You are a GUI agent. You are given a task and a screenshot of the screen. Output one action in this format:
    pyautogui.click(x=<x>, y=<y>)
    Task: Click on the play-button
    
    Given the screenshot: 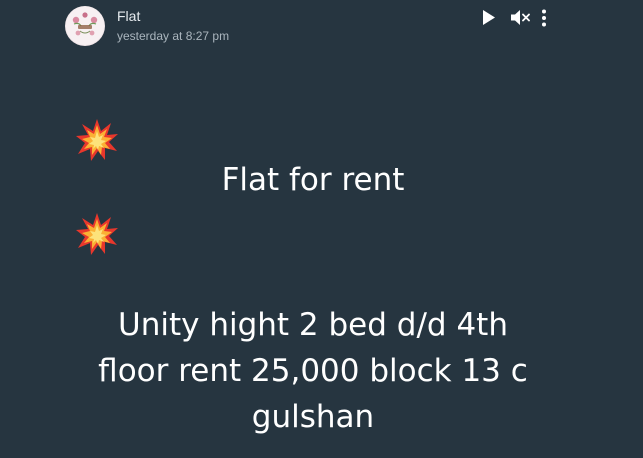 What is the action you would take?
    pyautogui.click(x=489, y=17)
    